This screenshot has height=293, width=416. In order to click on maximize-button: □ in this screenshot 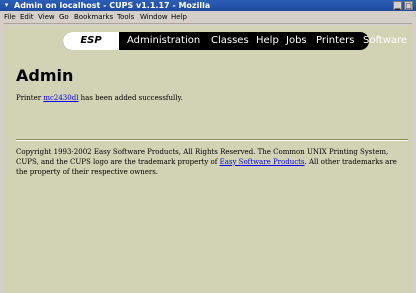, I will do `click(408, 5)`.